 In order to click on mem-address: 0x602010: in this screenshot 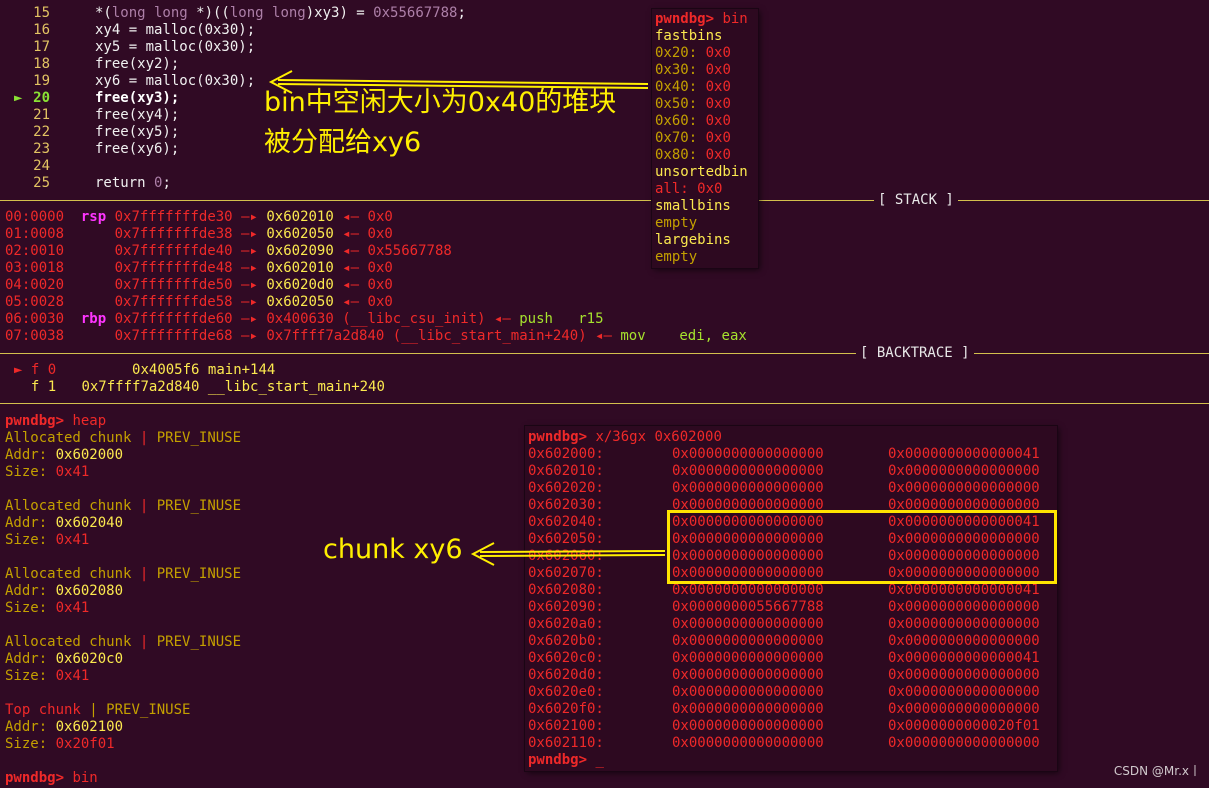, I will do `click(566, 471)`.